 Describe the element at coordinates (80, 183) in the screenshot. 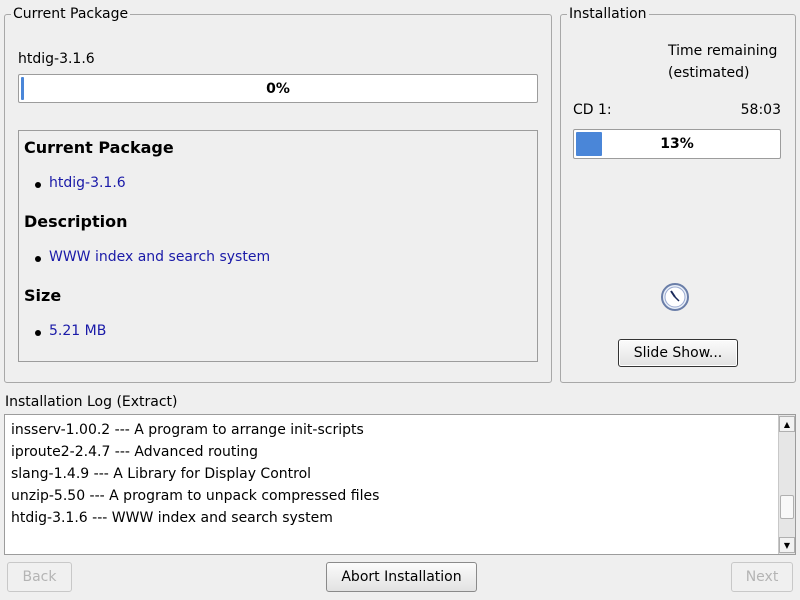

I see `details-package-value: htdig-3.1.6` at that location.